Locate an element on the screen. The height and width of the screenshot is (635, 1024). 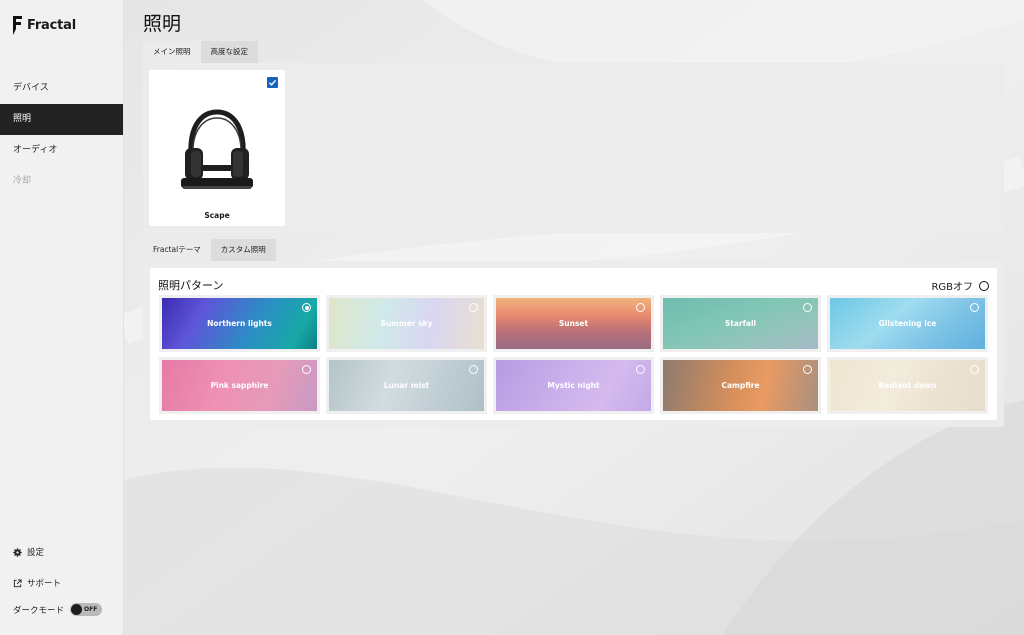
dark-mode-row: ダークモード OFF is located at coordinates (58, 609).